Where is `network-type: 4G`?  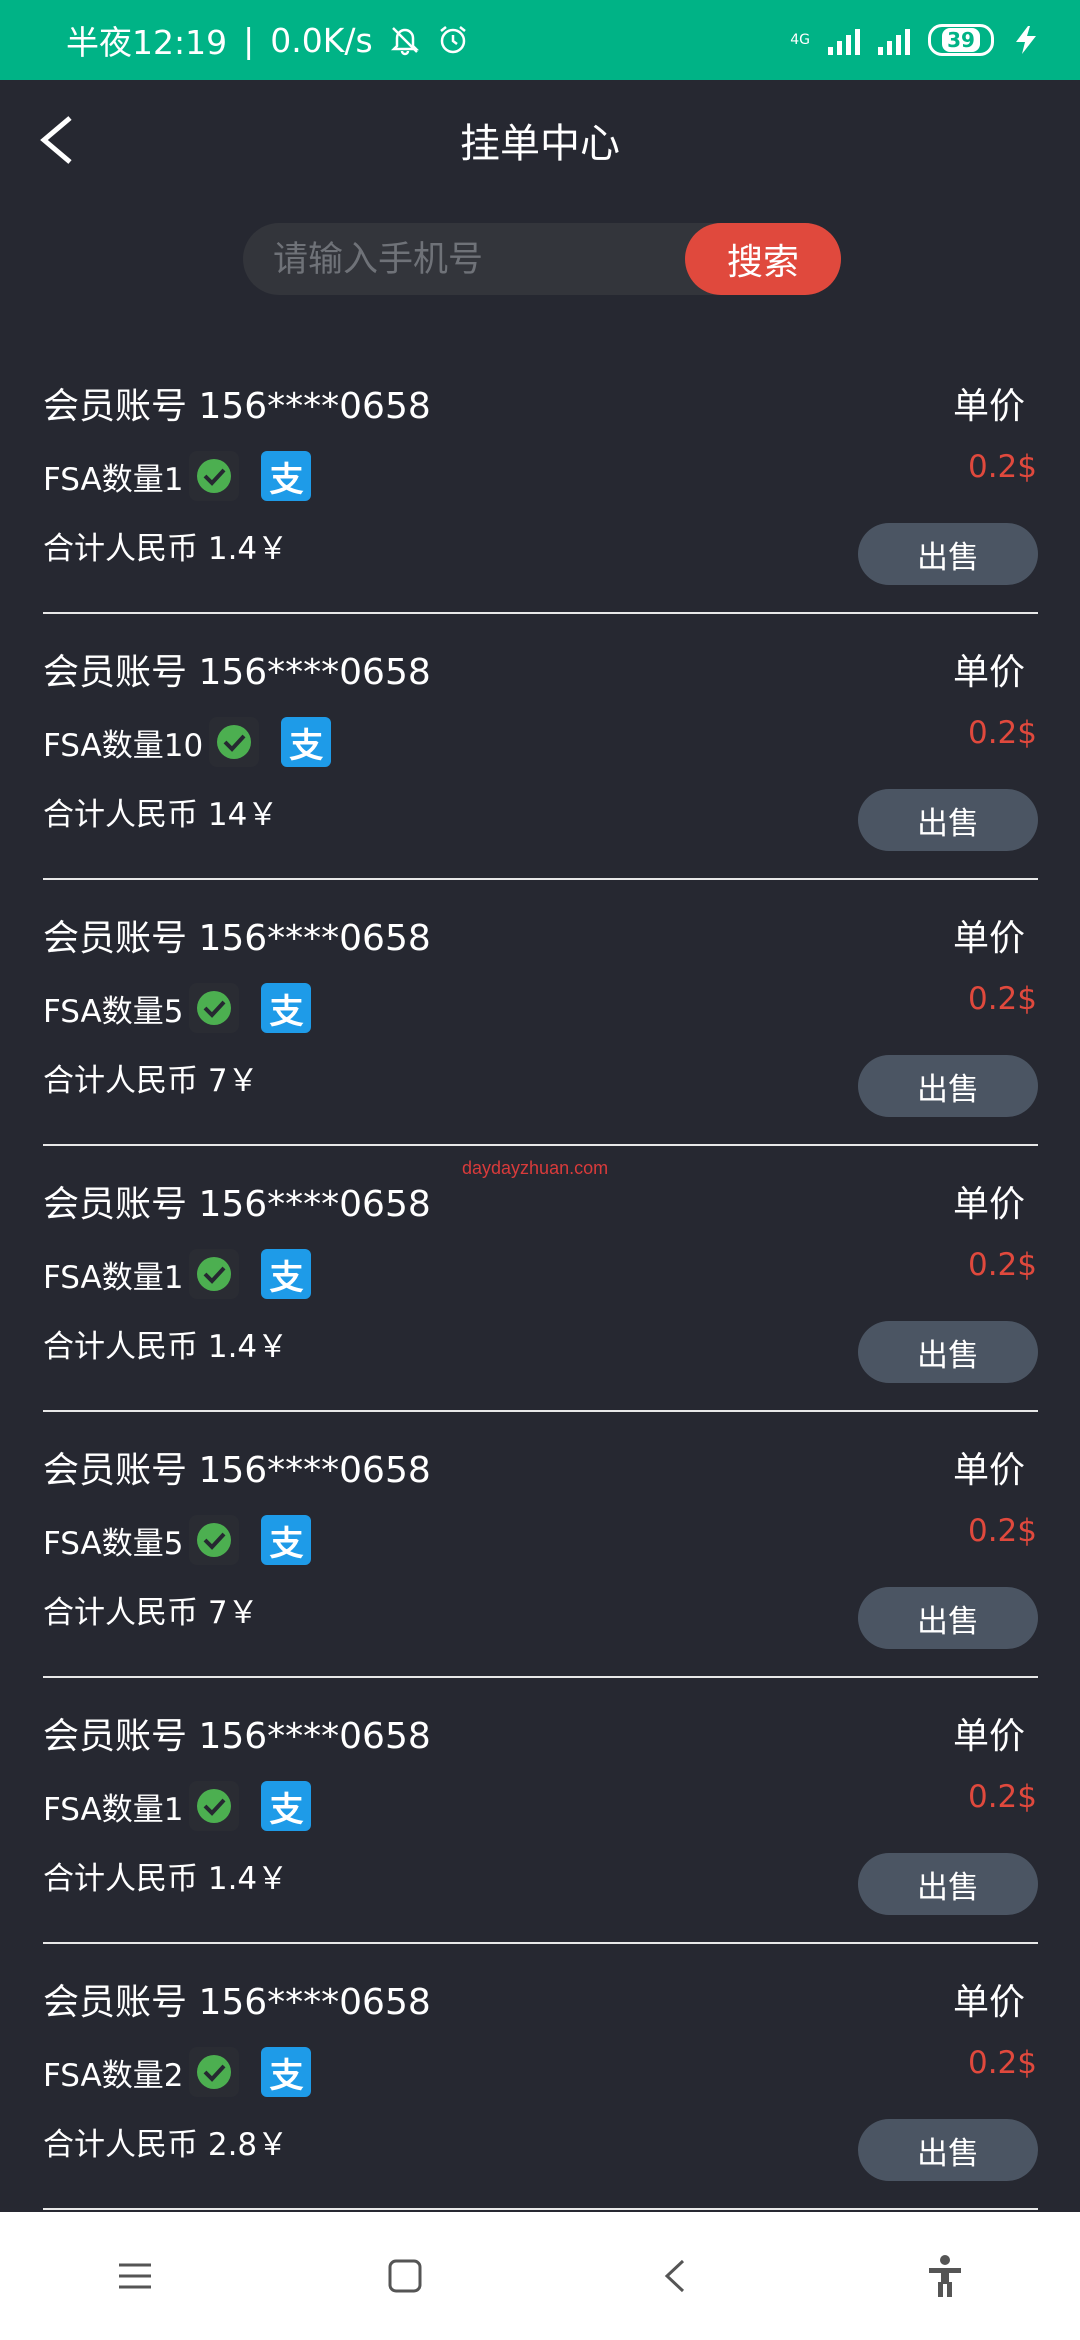
network-type: 4G is located at coordinates (800, 40).